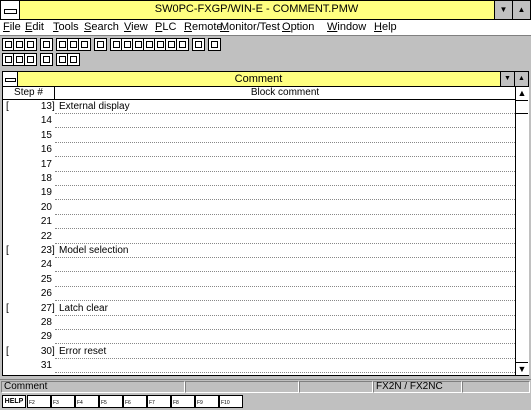  I want to click on menu-remote: Remote, so click(203, 27).